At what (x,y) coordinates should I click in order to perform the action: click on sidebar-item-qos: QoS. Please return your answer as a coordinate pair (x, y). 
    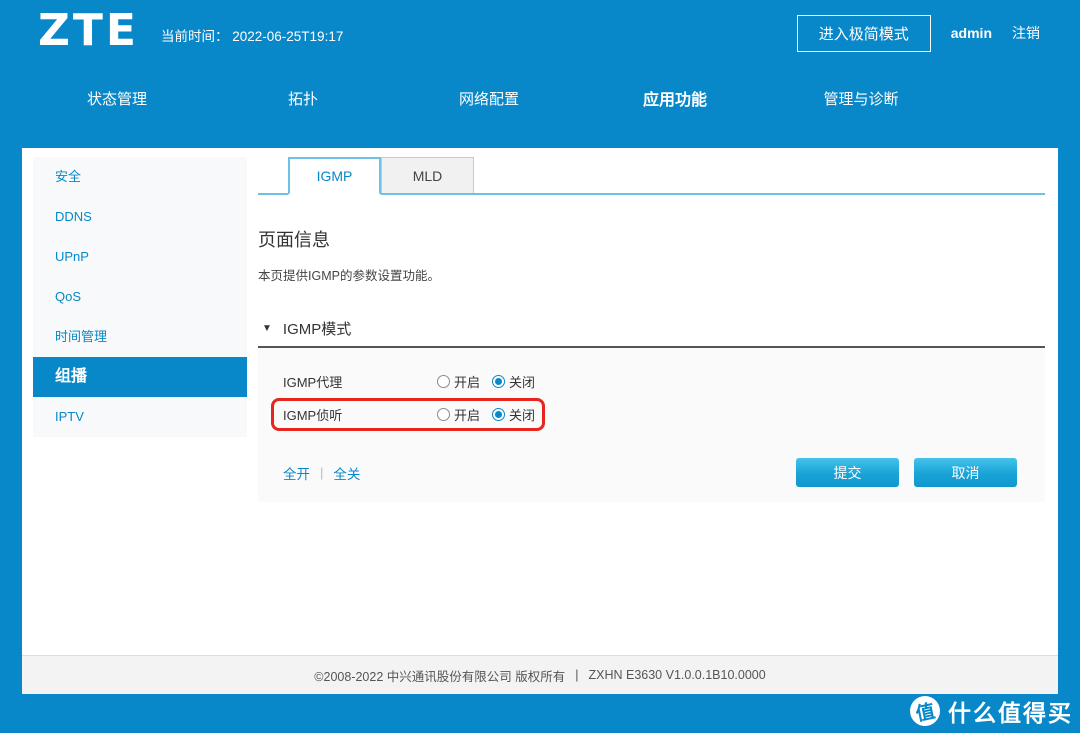
    Looking at the image, I should click on (140, 297).